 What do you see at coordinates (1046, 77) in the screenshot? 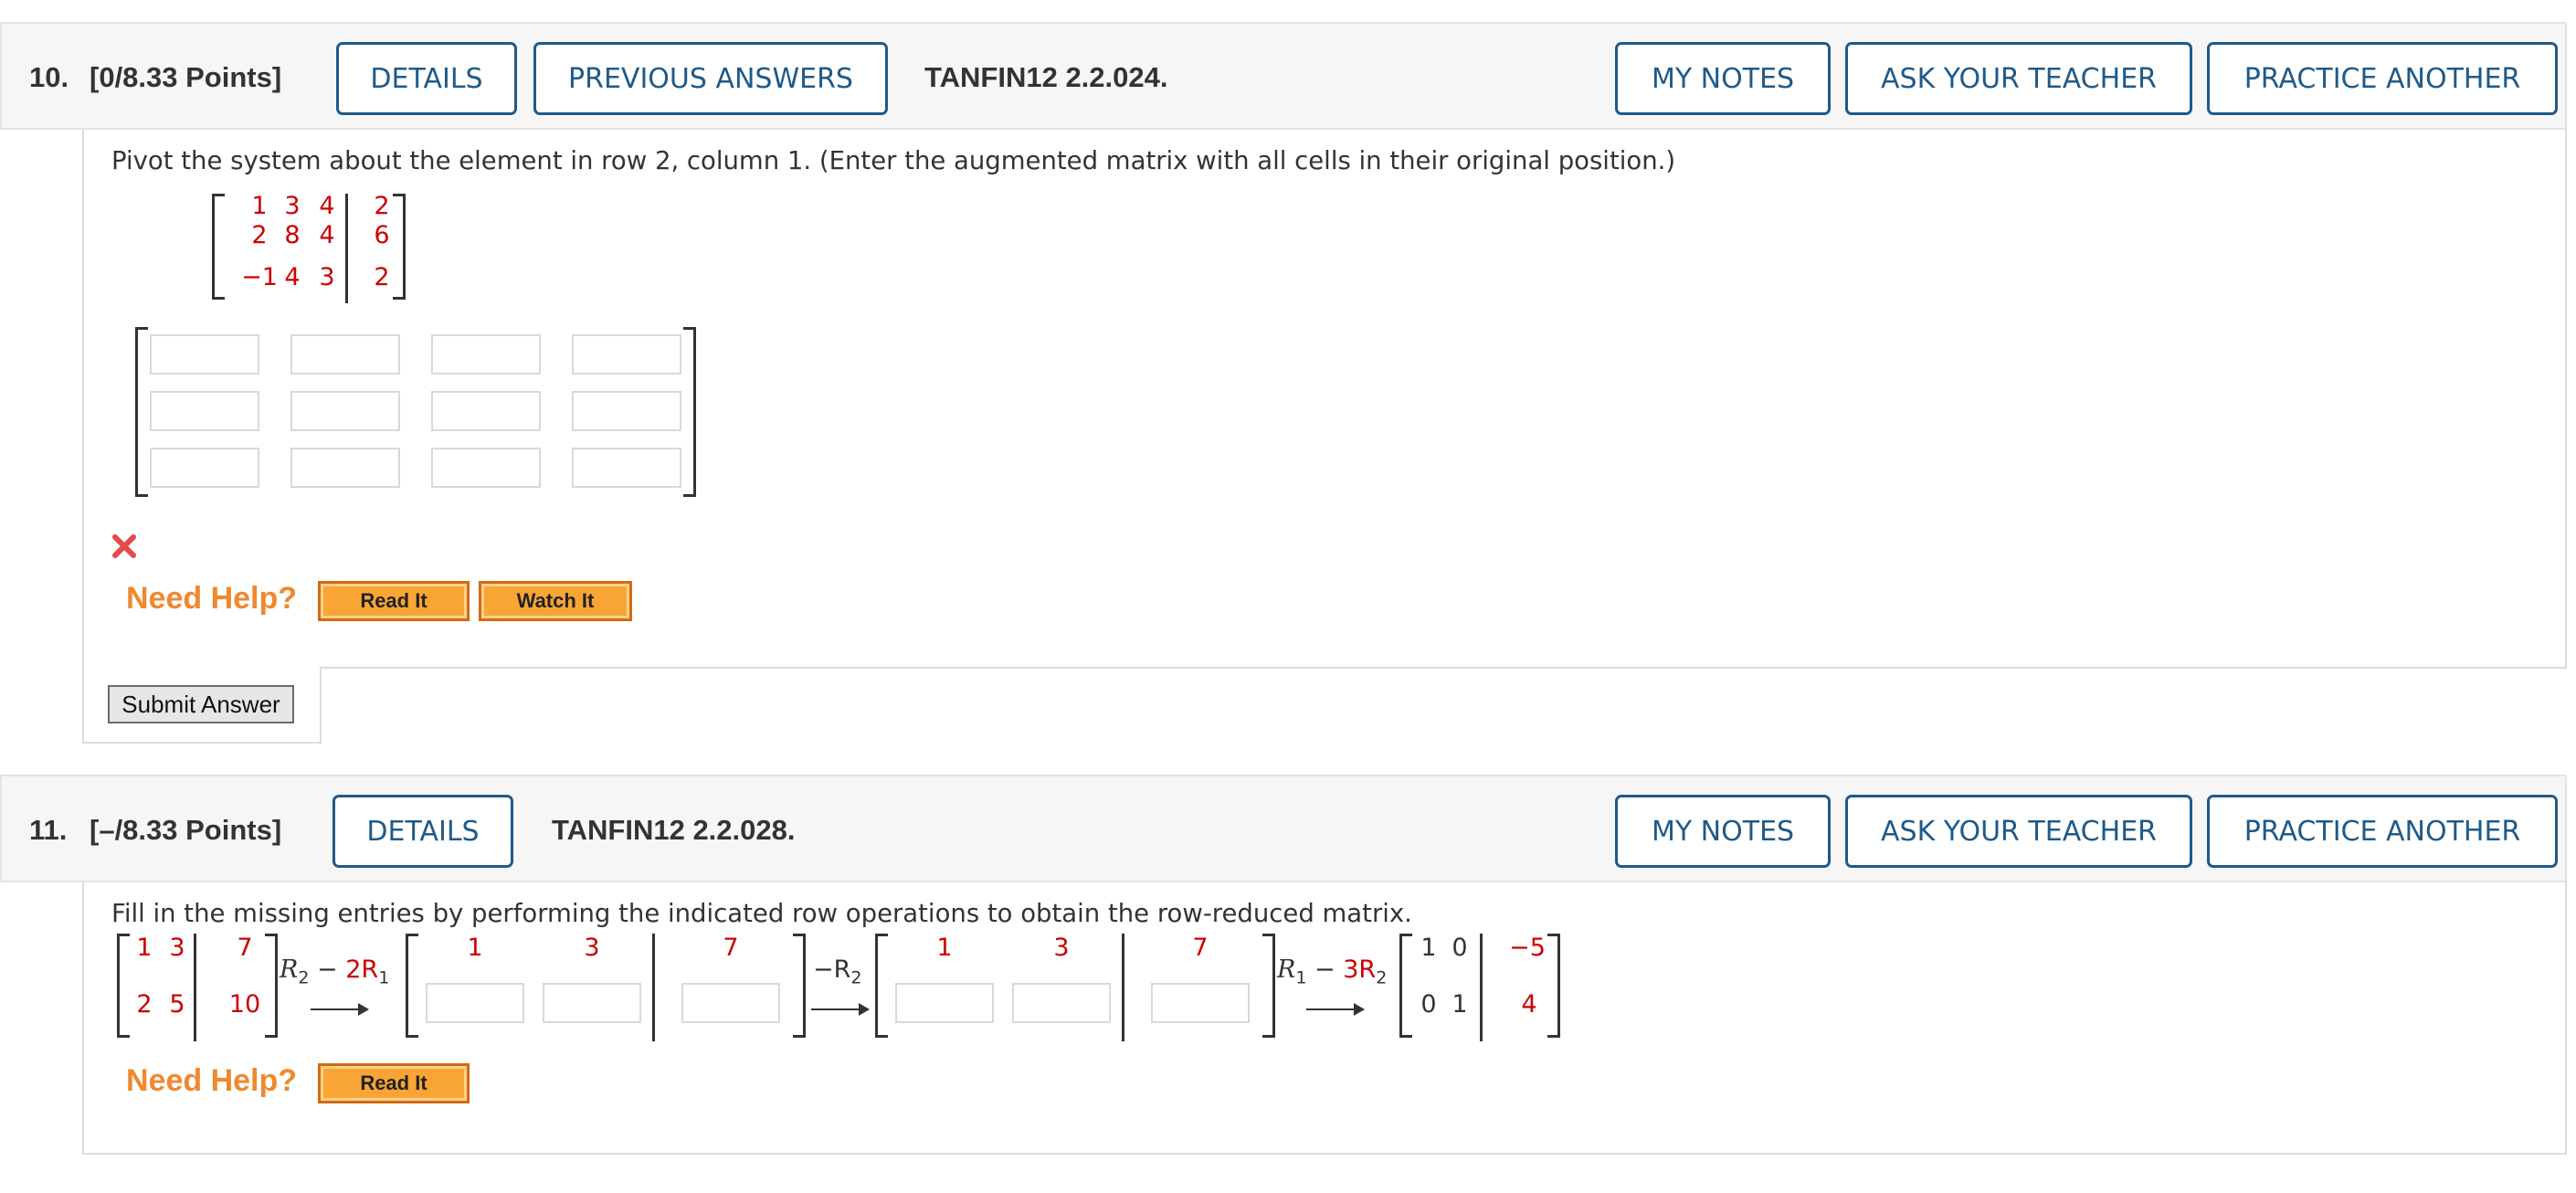
I see `question-code: TANFIN12 2.2.024.` at bounding box center [1046, 77].